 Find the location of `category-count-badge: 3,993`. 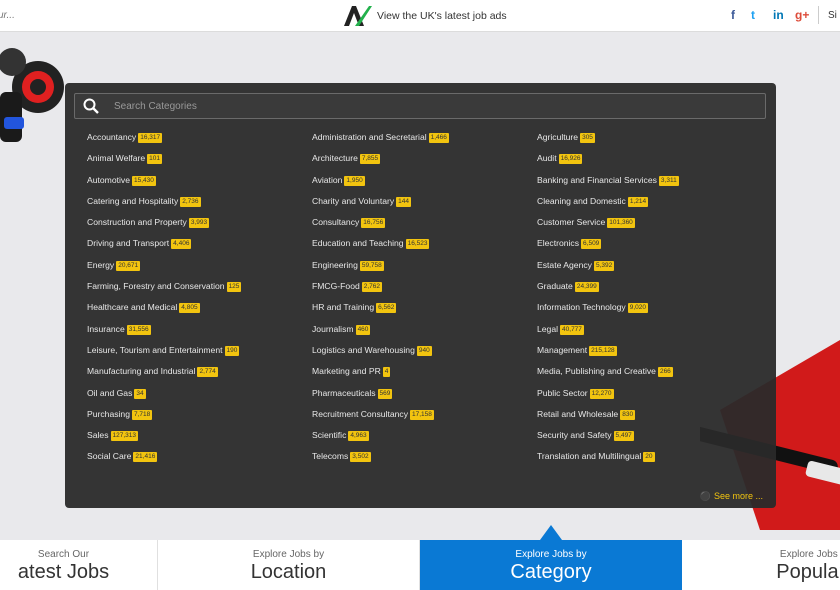

category-count-badge: 3,993 is located at coordinates (199, 223).